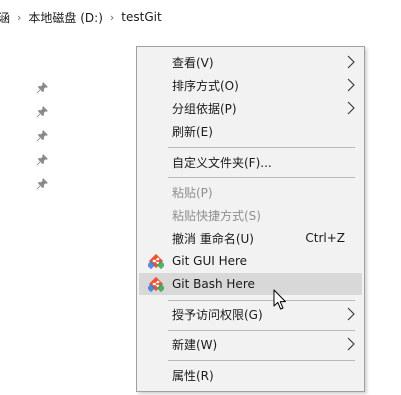 This screenshot has height=395, width=401. I want to click on menu-item-new: 新建(W), so click(250, 344).